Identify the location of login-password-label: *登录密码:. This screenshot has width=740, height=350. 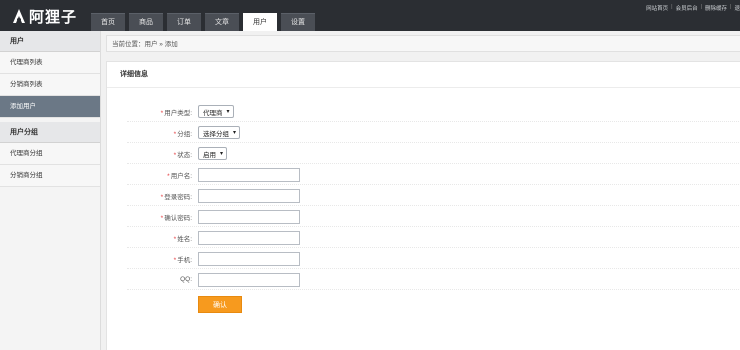
(159, 196).